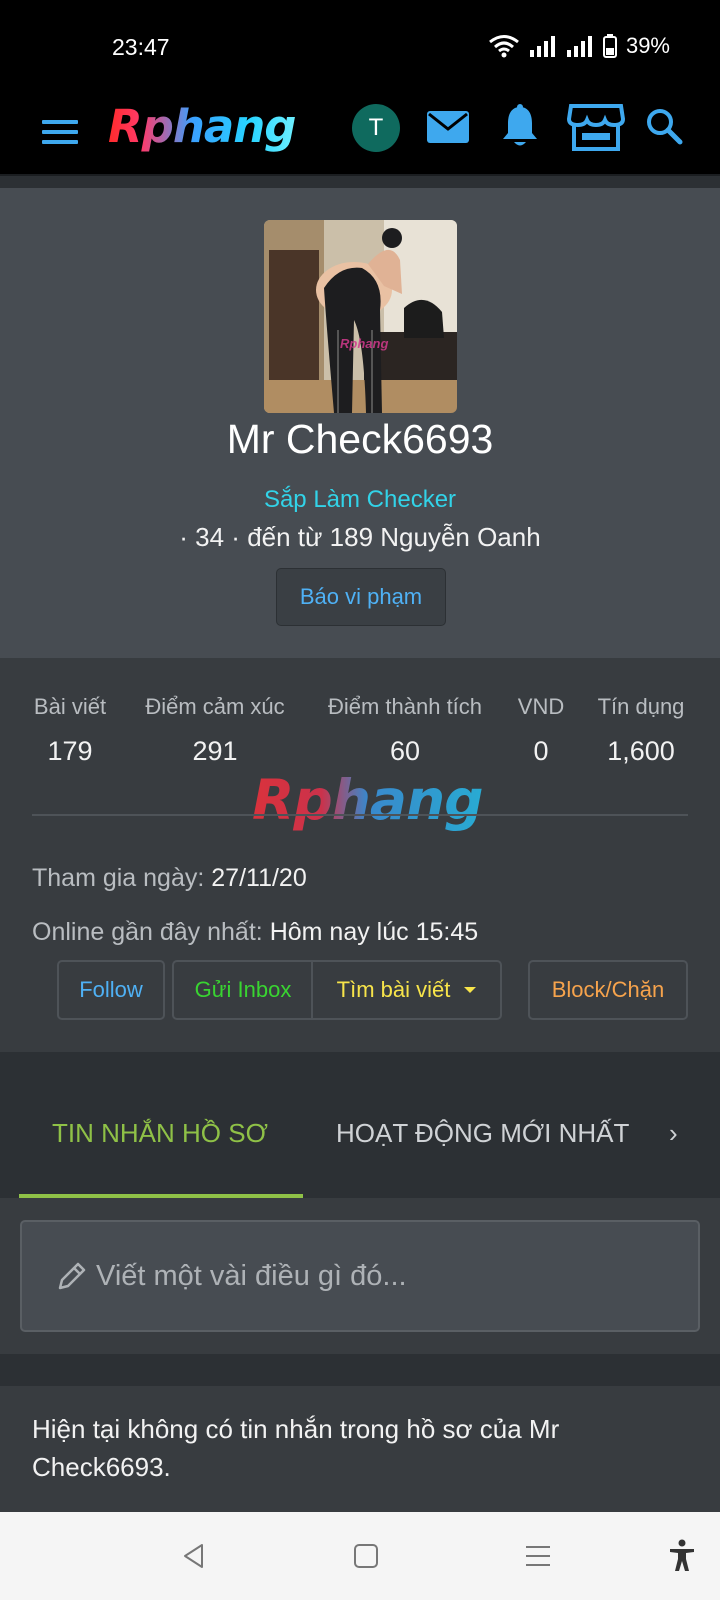  I want to click on find-posts-button: Tìm bài viết, so click(406, 990).